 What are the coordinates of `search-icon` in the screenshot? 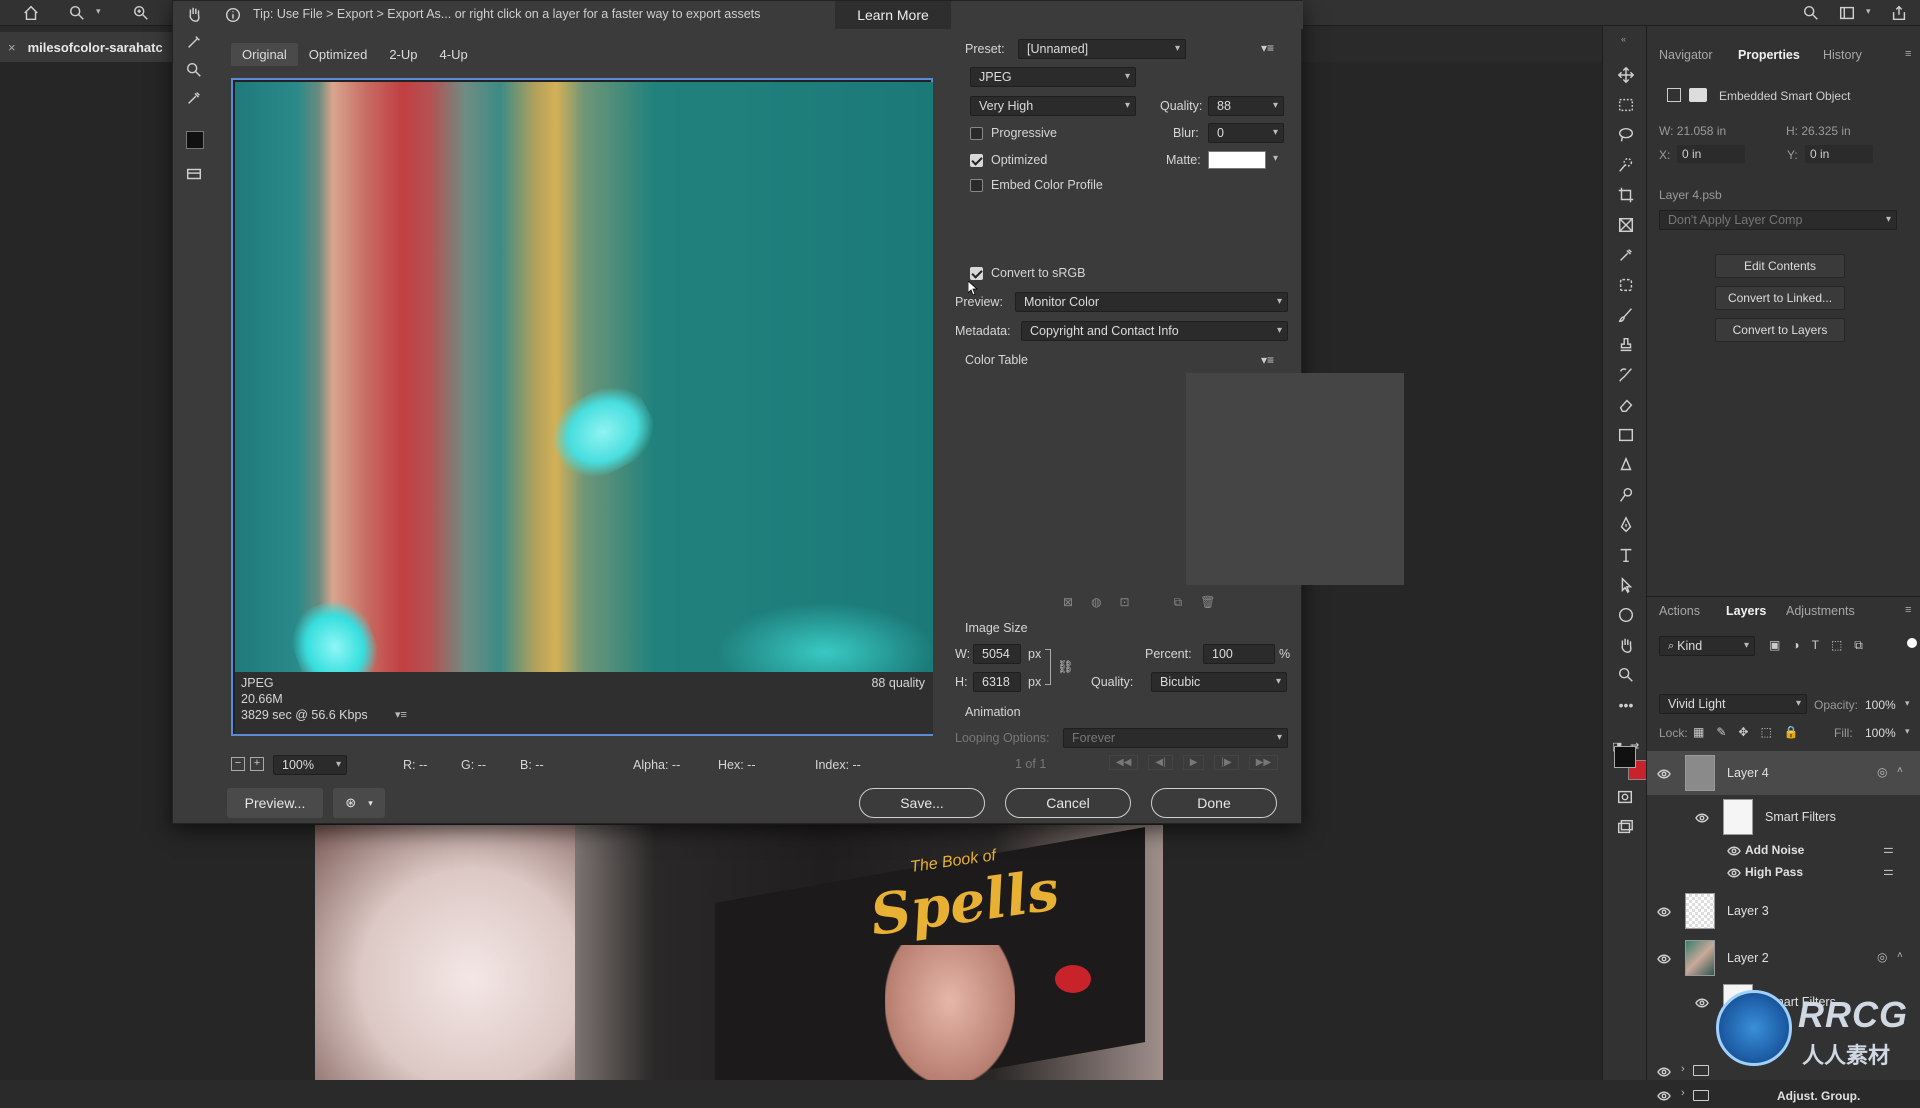 It's located at (1811, 13).